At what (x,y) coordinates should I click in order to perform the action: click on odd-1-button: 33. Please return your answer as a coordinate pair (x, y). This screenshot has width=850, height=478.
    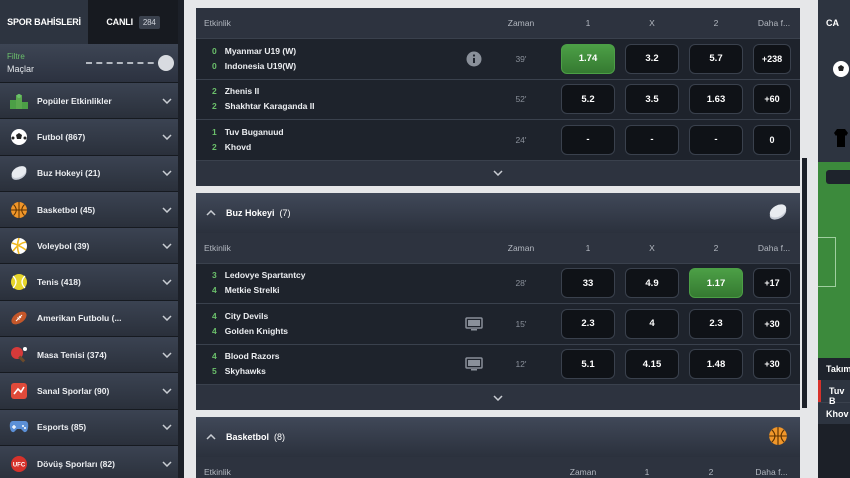
    Looking at the image, I should click on (588, 283).